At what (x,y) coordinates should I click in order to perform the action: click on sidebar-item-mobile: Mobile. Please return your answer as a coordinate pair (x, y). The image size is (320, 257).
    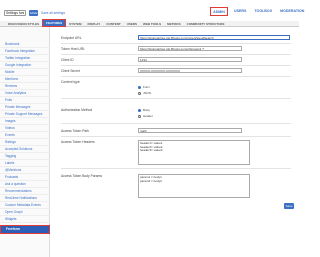
    Looking at the image, I should click on (25, 72).